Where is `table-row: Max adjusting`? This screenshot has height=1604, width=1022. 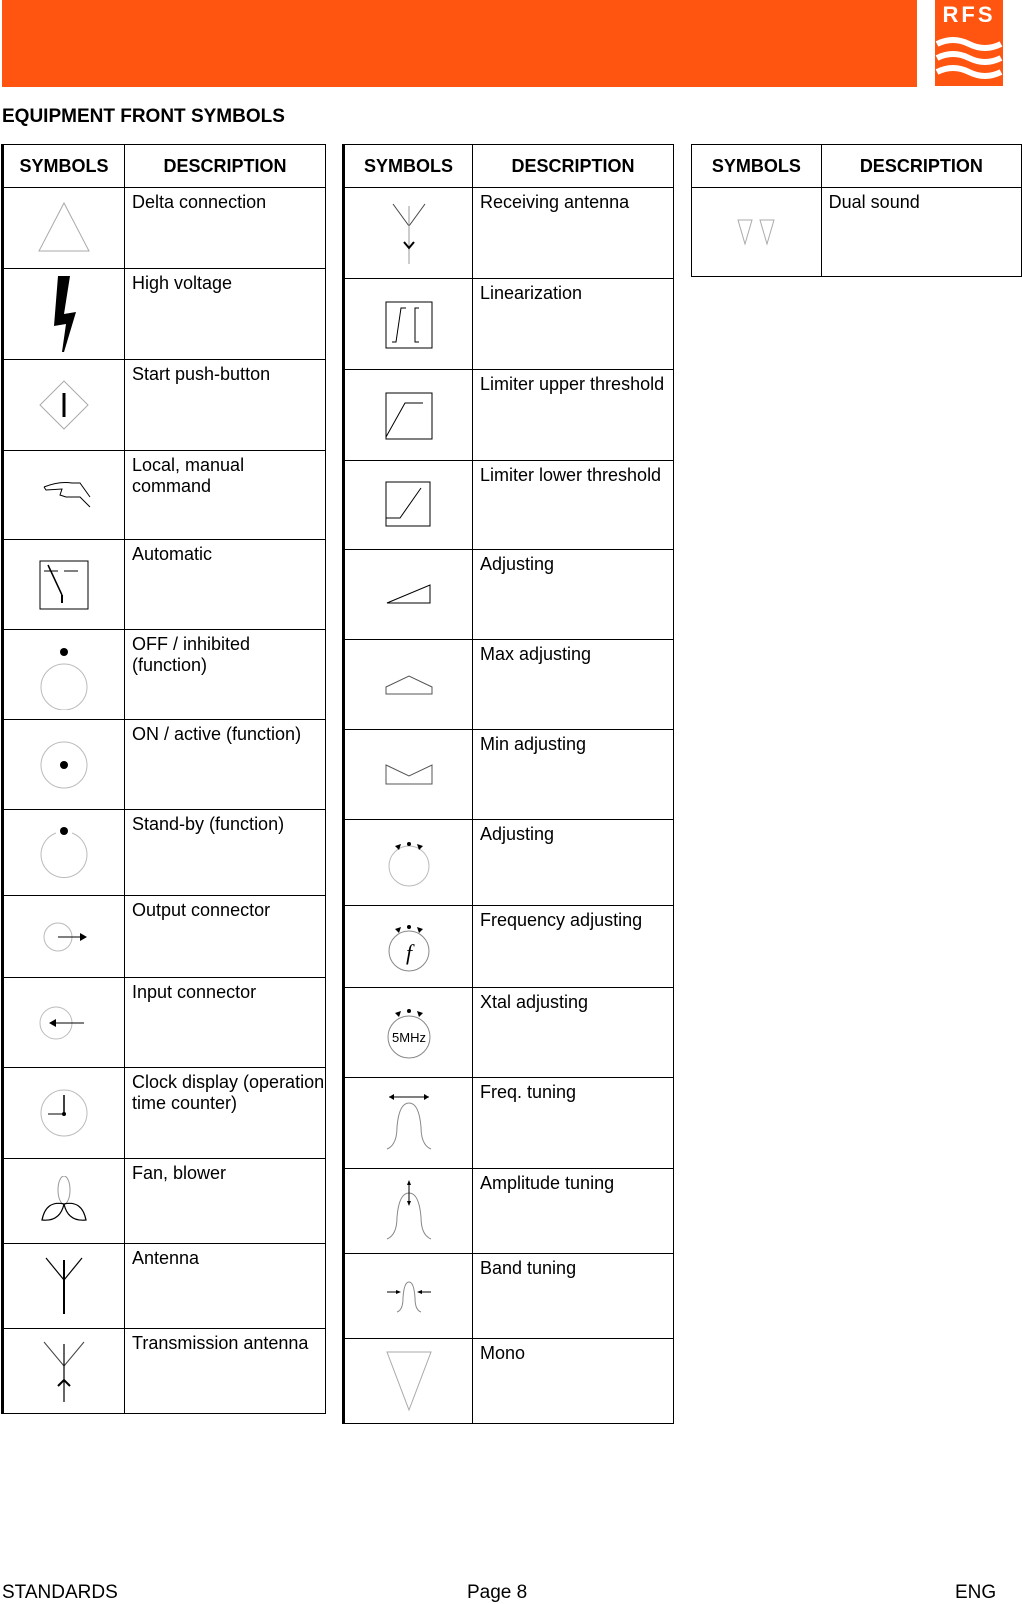
table-row: Max adjusting is located at coordinates (508, 684).